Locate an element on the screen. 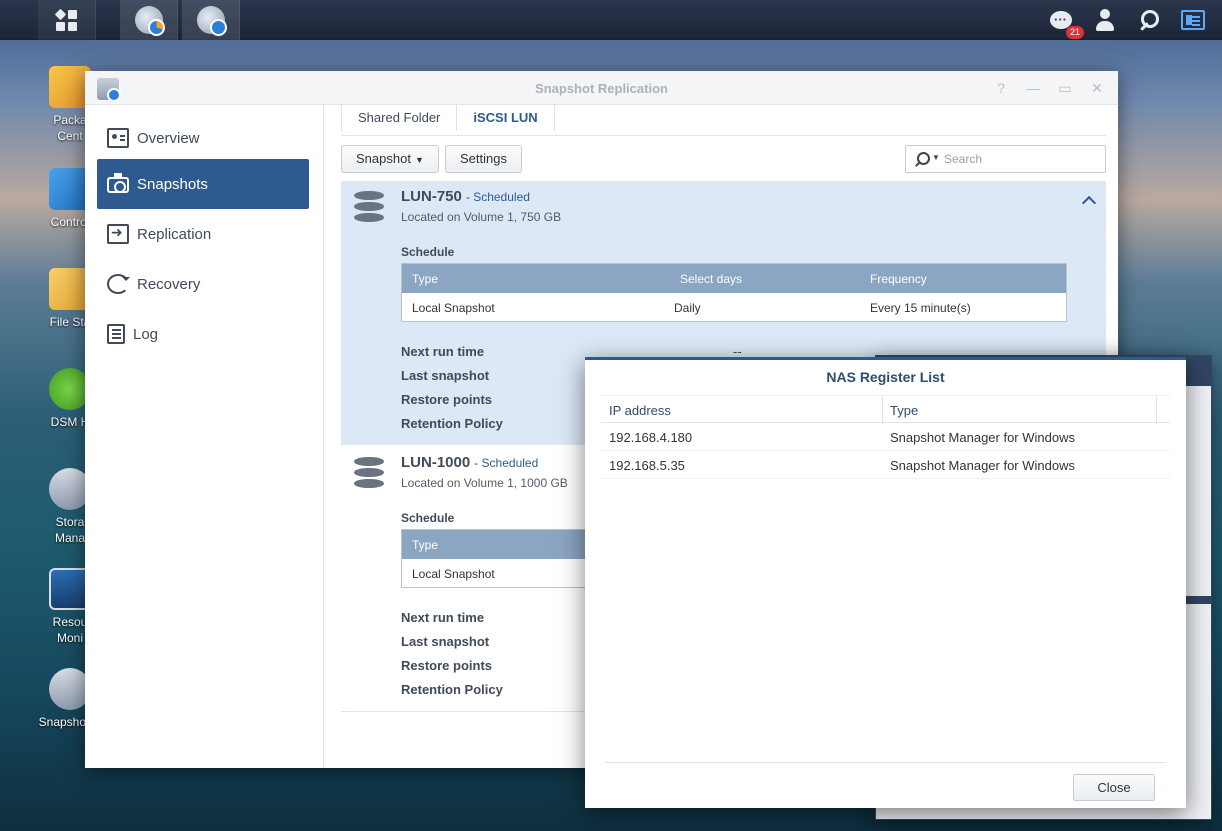 The height and width of the screenshot is (831, 1222). chevron-up-icon is located at coordinates (1088, 201).